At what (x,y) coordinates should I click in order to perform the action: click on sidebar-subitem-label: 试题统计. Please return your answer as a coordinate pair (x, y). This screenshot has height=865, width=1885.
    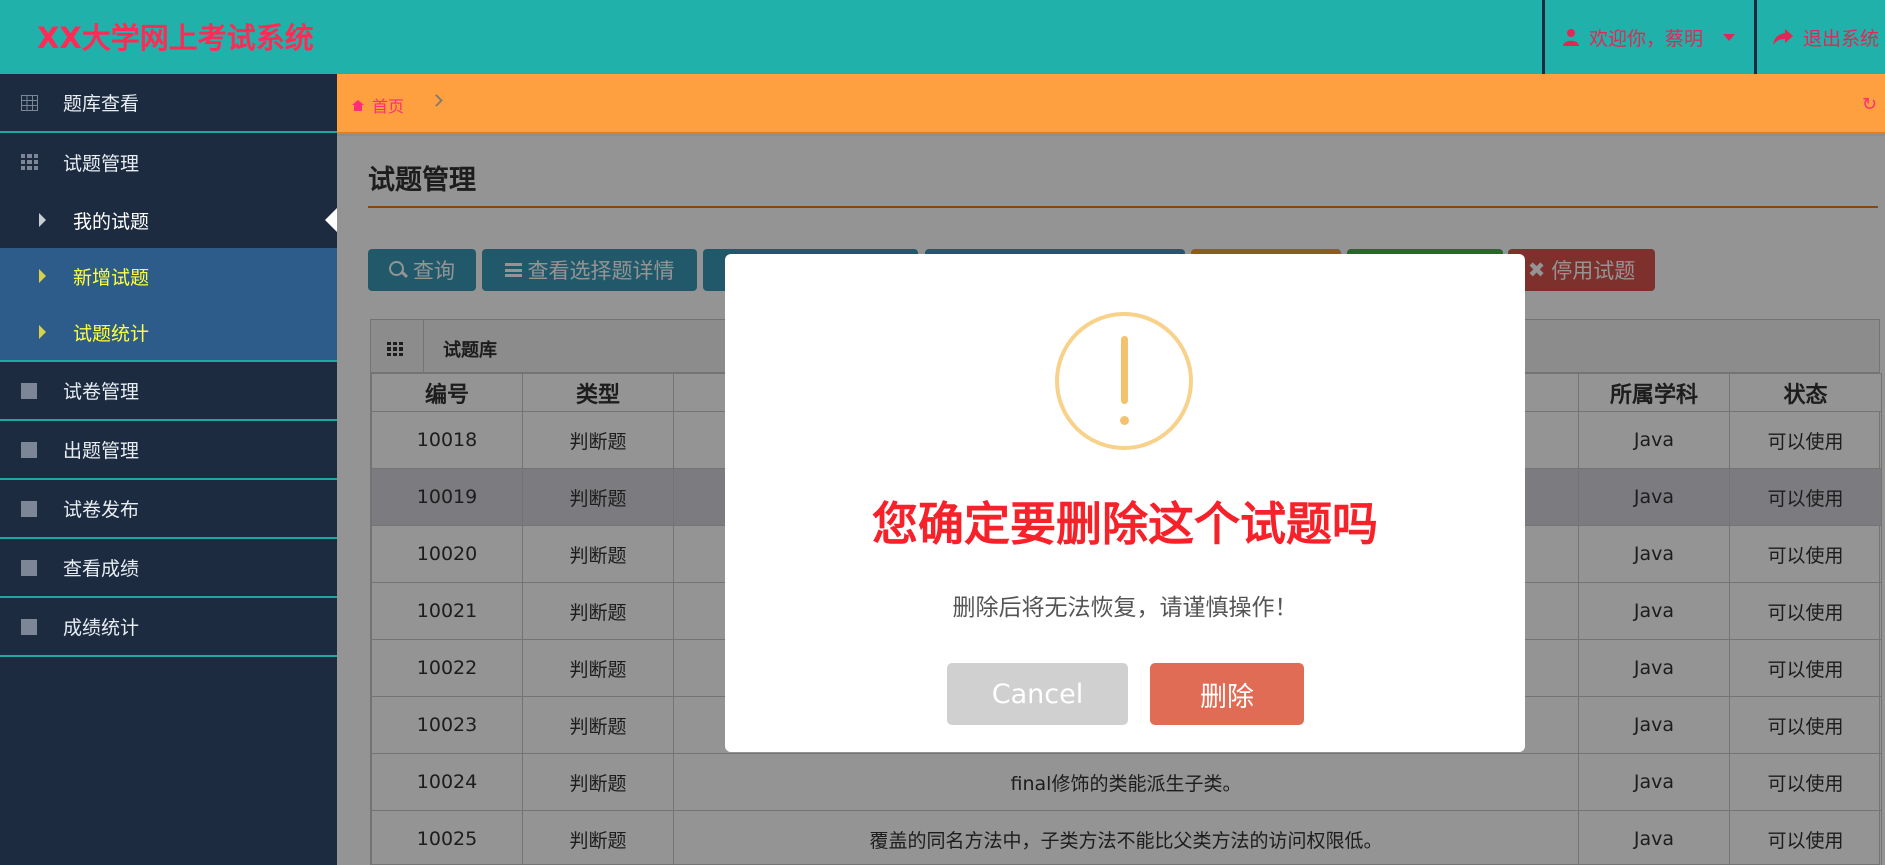
    Looking at the image, I should click on (111, 333).